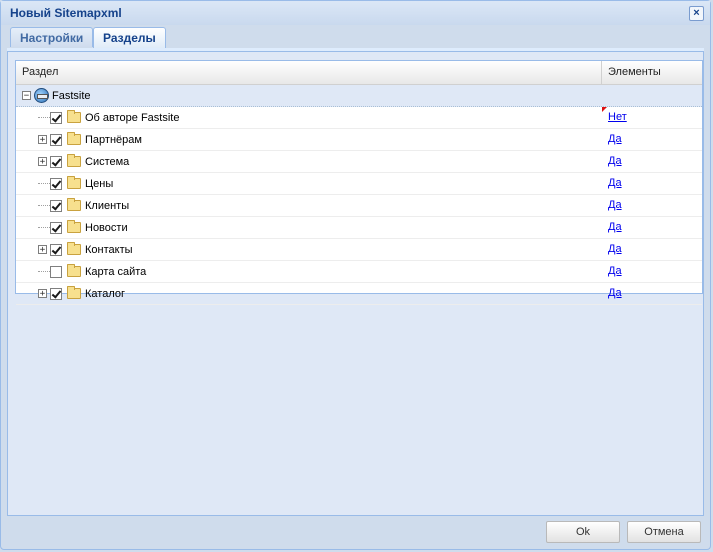 The image size is (713, 552). Describe the element at coordinates (359, 162) in the screenshot. I see `tree-row: + Система Да` at that location.